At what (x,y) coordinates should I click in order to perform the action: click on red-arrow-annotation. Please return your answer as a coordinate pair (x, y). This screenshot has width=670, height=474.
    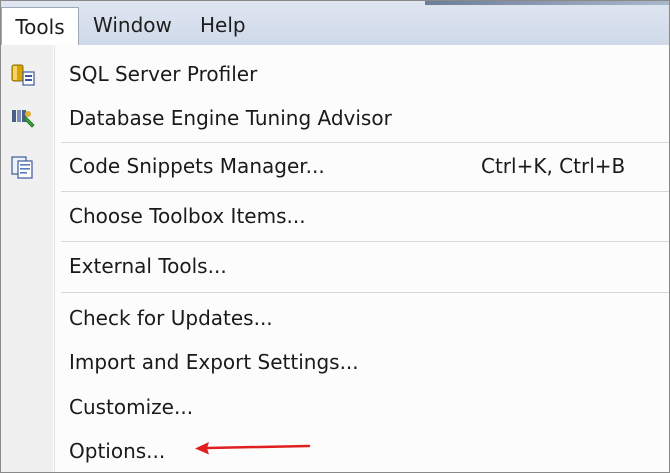
    Looking at the image, I should click on (253, 448).